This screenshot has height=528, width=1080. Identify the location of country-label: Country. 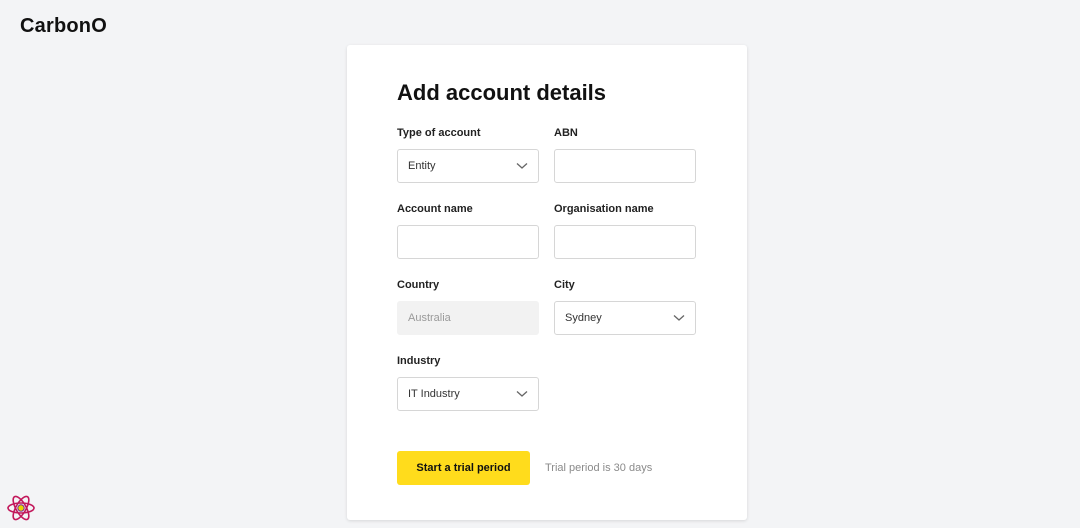
(418, 285).